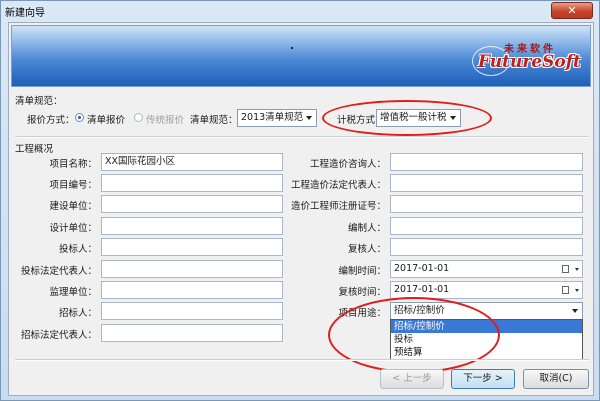 The image size is (600, 401). Describe the element at coordinates (34, 149) in the screenshot. I see `project-section-title: 工程概况` at that location.